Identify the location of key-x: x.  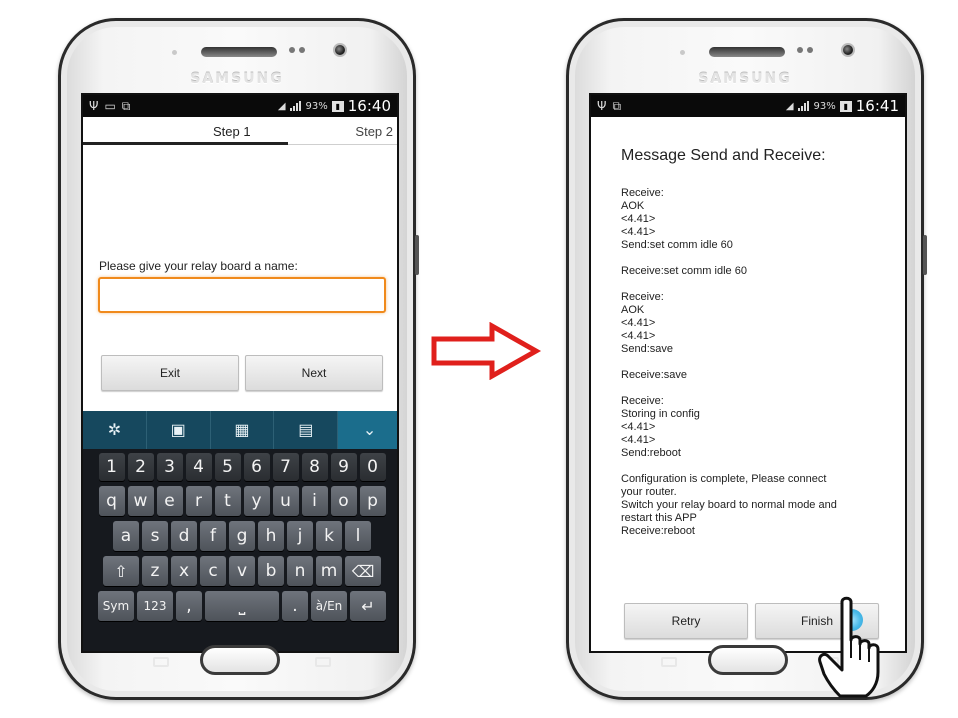
(184, 571).